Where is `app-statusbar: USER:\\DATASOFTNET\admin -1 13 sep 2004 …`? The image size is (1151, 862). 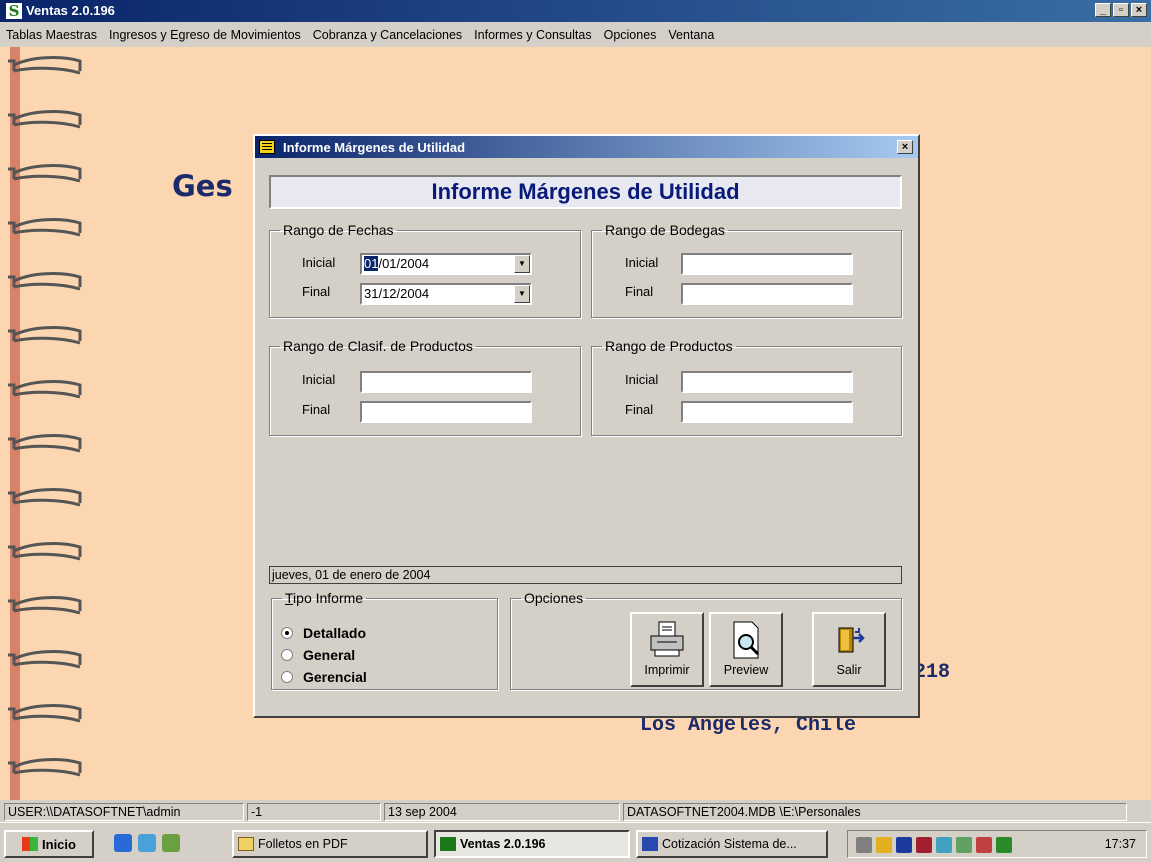
app-statusbar: USER:\\DATASOFTNET\admin -1 13 sep 2004 … is located at coordinates (575, 811).